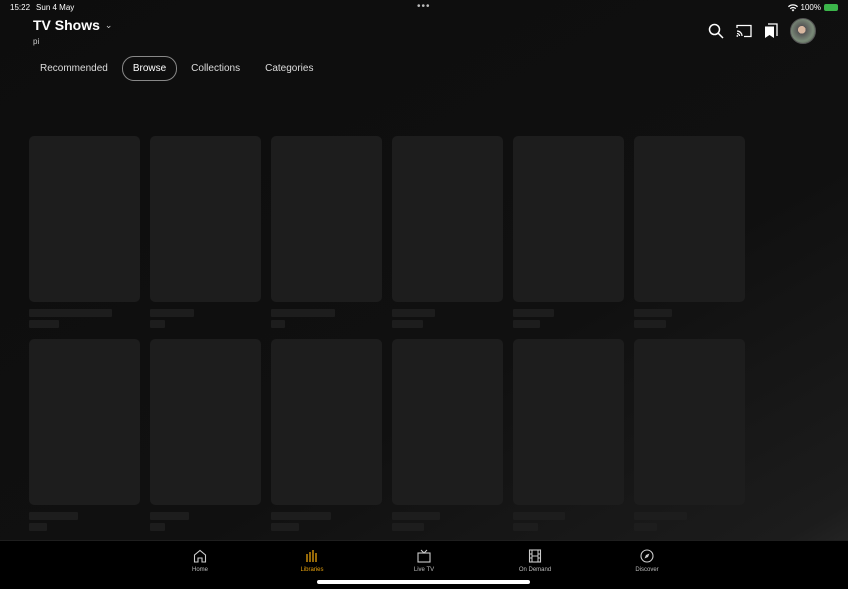 The image size is (848, 589). What do you see at coordinates (424, 7) in the screenshot?
I see `multitasking-dots: •••` at bounding box center [424, 7].